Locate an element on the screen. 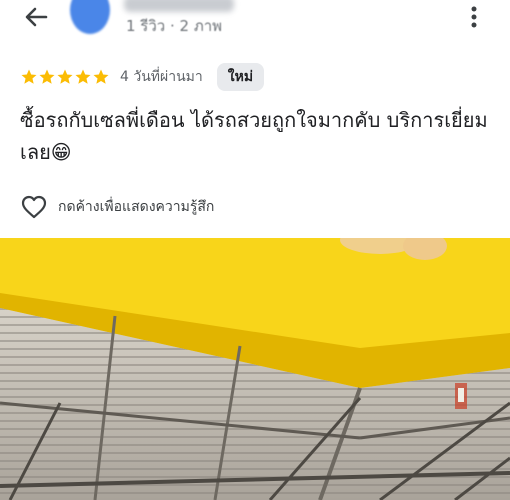 Image resolution: width=510 pixels, height=500 pixels. back-button is located at coordinates (36, 18).